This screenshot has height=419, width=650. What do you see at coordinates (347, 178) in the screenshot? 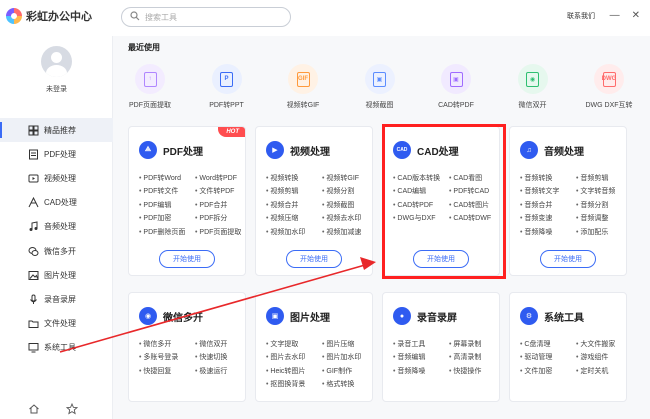
I see `feature-item: 视频转GIF` at bounding box center [347, 178].